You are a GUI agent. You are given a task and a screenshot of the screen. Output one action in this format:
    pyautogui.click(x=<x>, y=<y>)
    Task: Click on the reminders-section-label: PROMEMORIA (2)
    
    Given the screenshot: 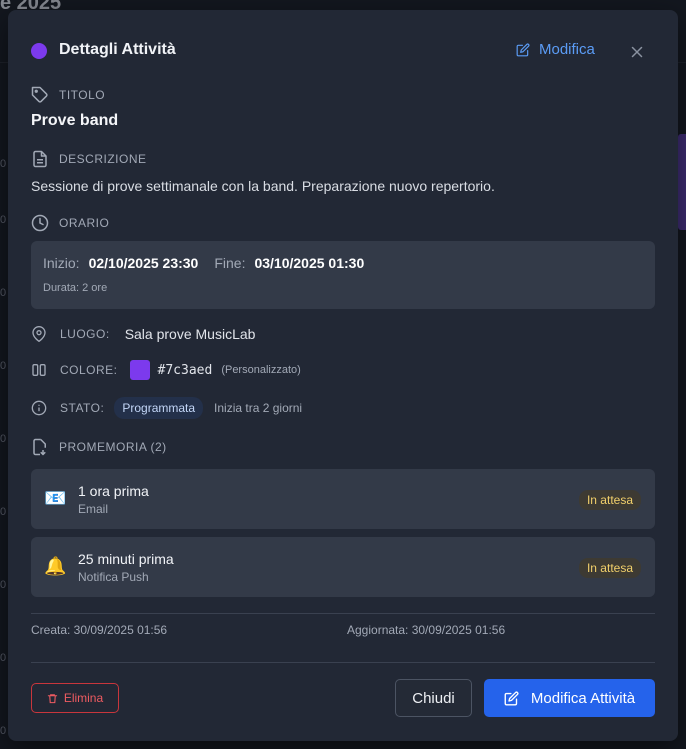 What is the action you would take?
    pyautogui.click(x=99, y=447)
    